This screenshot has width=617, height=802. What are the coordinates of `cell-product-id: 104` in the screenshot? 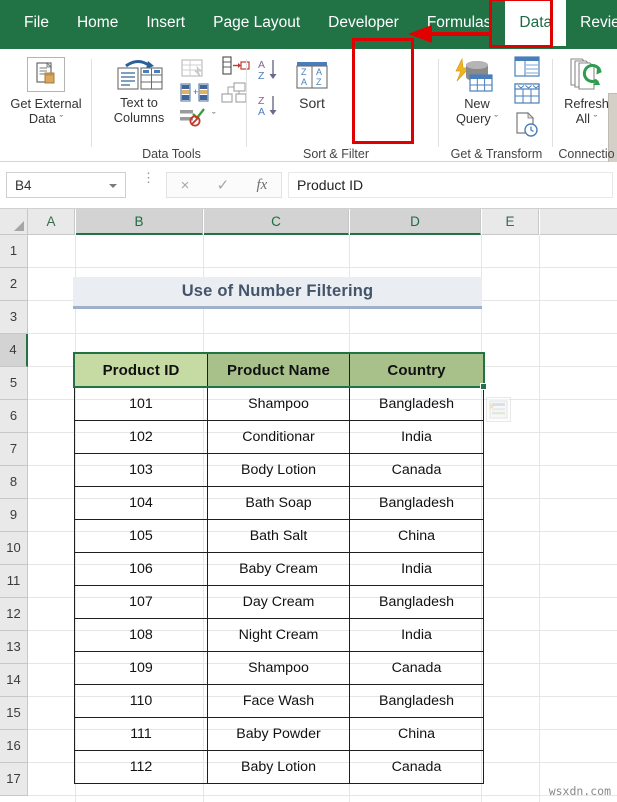 It's located at (141, 503).